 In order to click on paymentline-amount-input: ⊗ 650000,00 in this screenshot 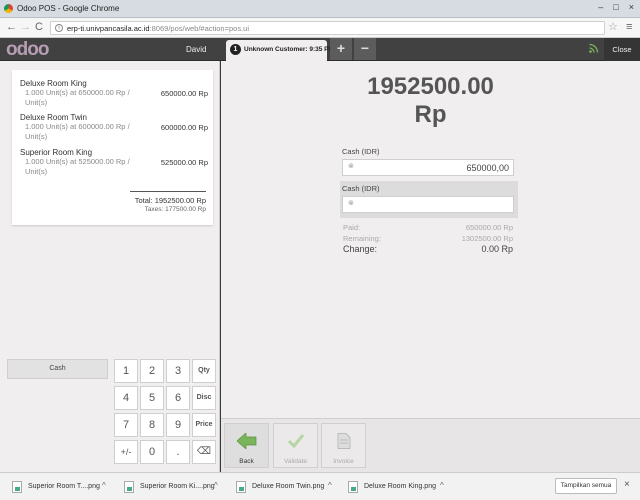, I will do `click(428, 167)`.